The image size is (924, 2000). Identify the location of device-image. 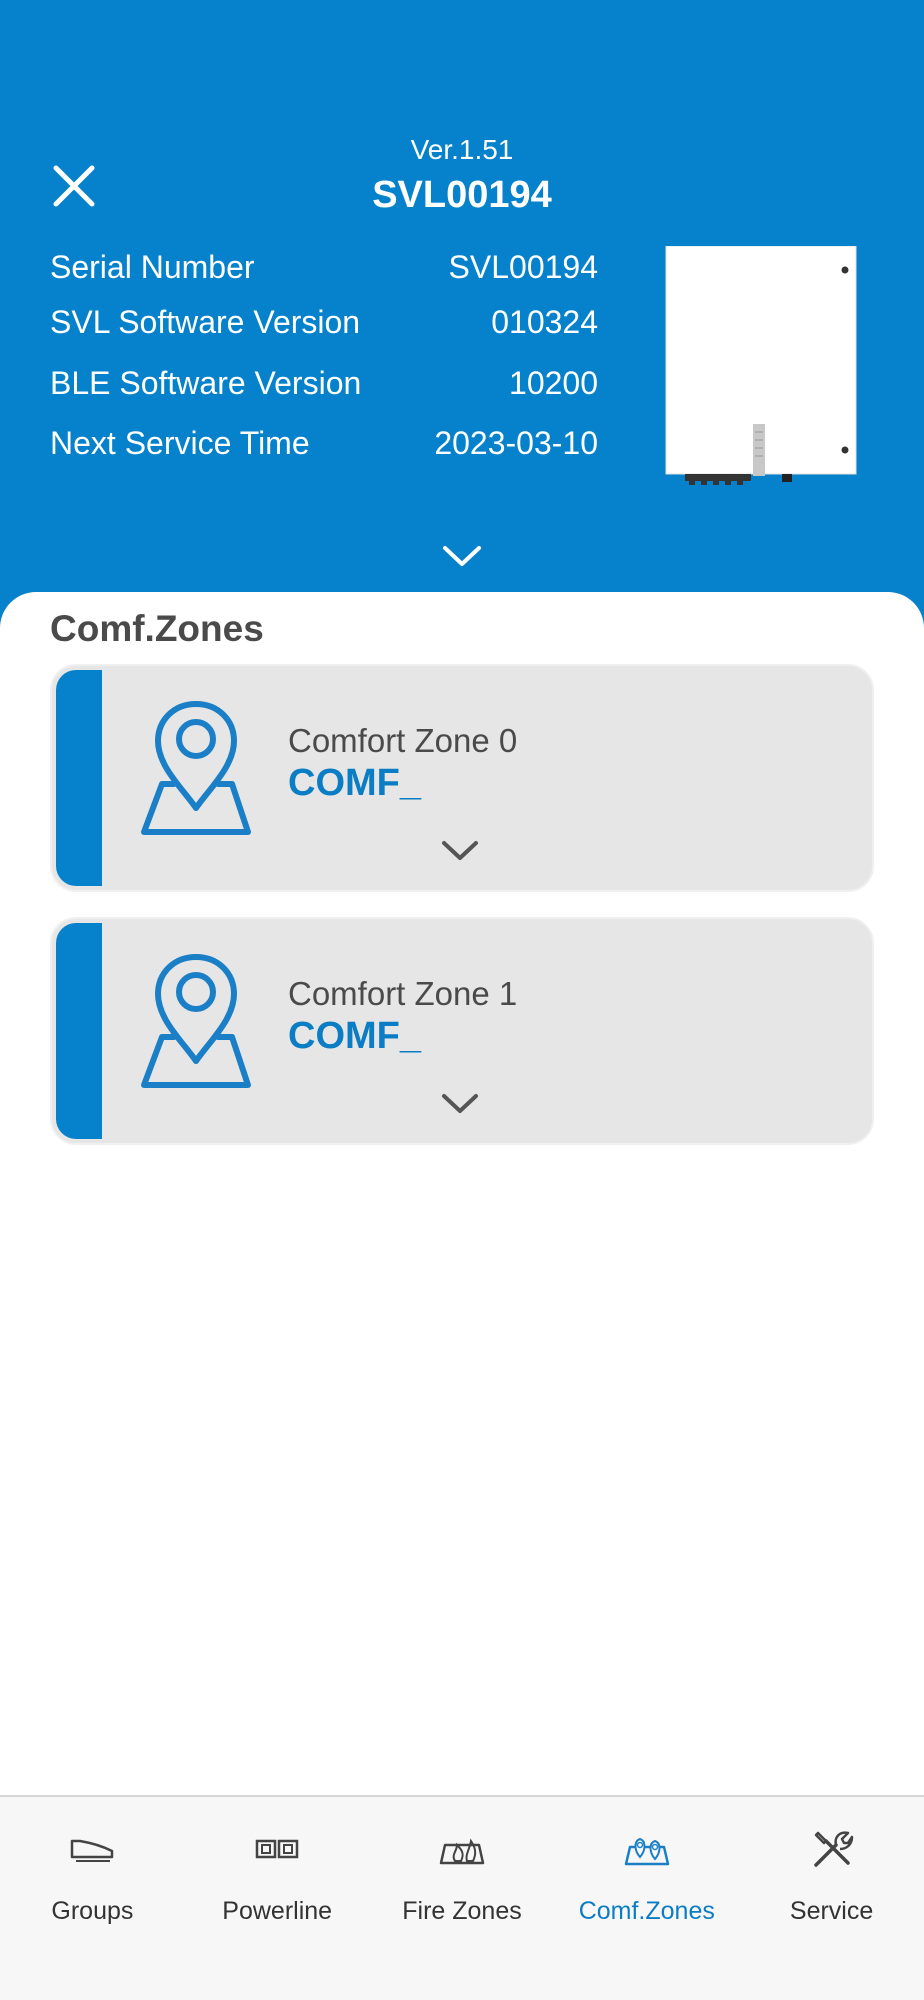
(761, 365).